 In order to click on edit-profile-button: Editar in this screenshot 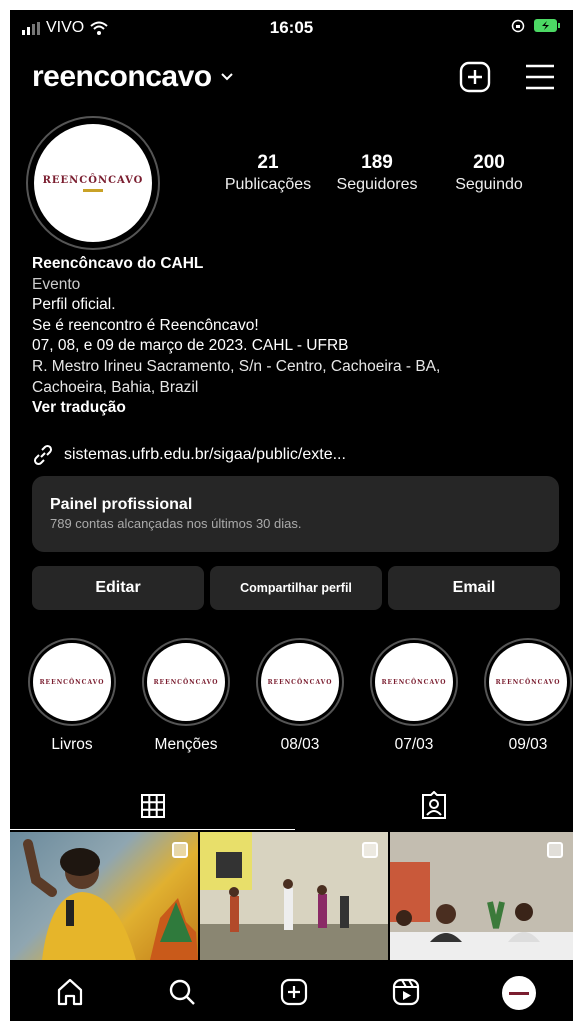, I will do `click(118, 588)`.